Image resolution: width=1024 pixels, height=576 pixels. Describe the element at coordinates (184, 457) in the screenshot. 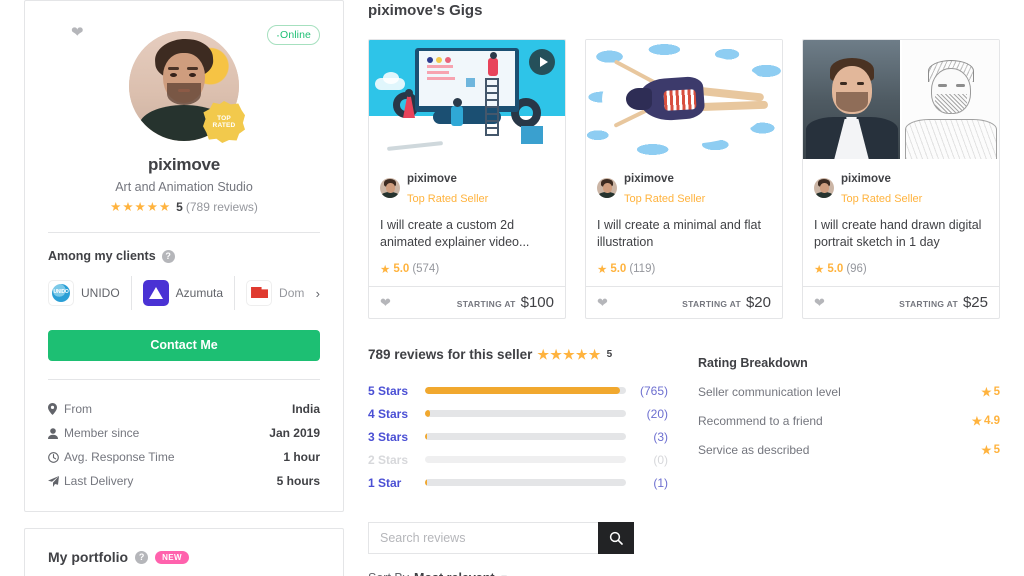

I see `stat-row-response-time: Avg. Response Time 1 hour` at that location.